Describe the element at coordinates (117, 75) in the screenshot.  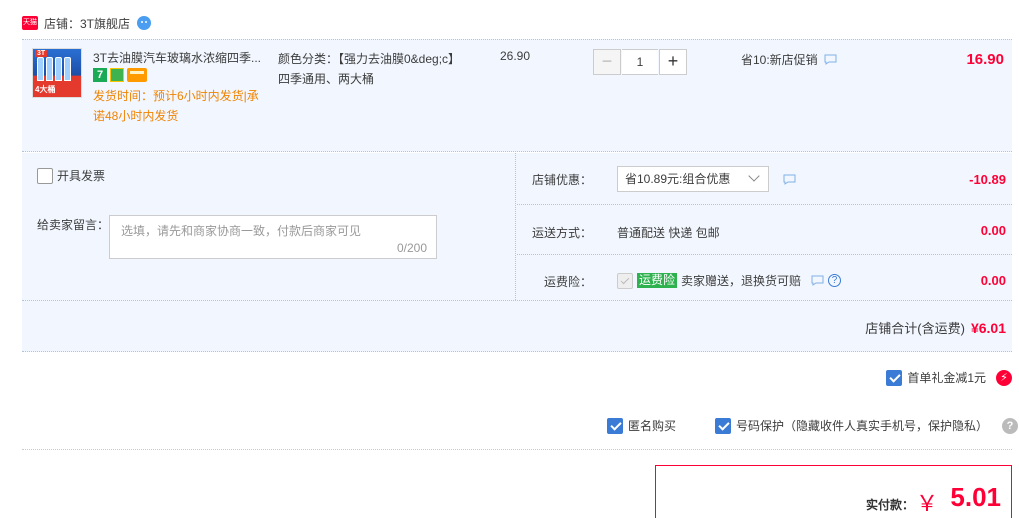
I see `guarantee-icon` at that location.